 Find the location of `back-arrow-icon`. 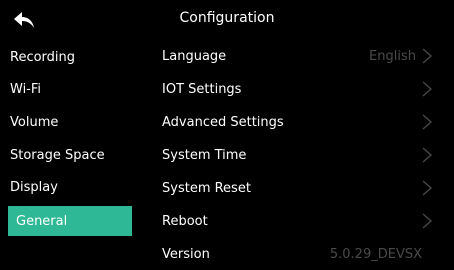

back-arrow-icon is located at coordinates (24, 20).